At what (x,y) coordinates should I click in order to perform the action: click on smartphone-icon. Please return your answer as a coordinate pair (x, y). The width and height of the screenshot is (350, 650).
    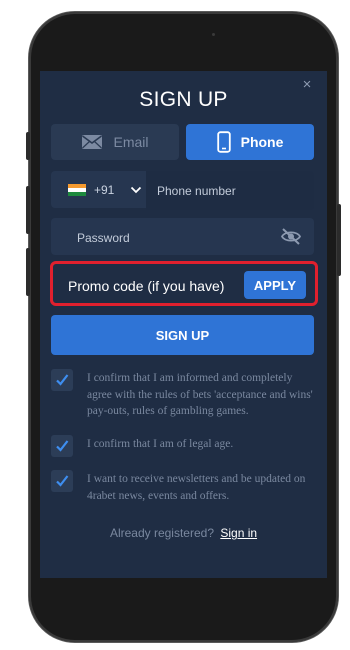
    Looking at the image, I should click on (223, 142).